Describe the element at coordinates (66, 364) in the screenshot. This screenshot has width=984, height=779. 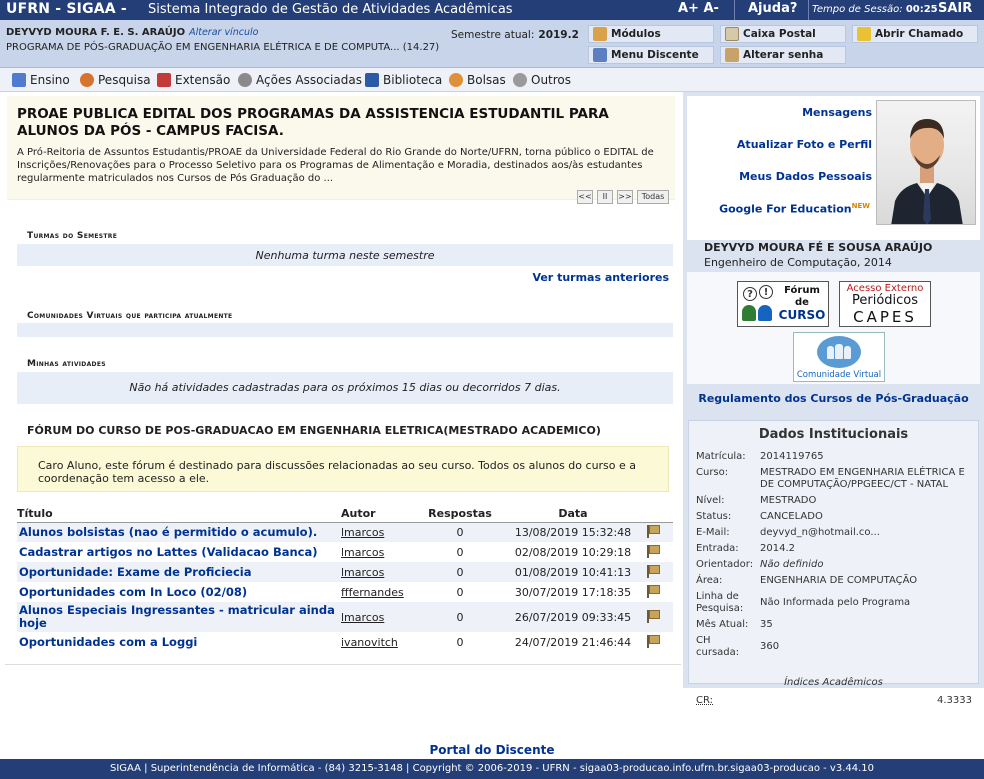
I see `activities-section-title: Minhas atividades` at that location.